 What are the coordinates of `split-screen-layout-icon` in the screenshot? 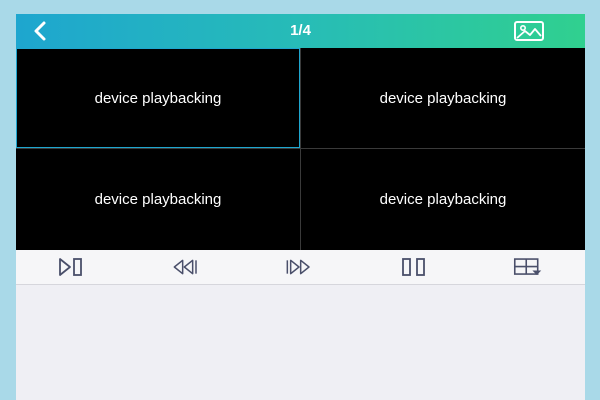 It's located at (527, 266).